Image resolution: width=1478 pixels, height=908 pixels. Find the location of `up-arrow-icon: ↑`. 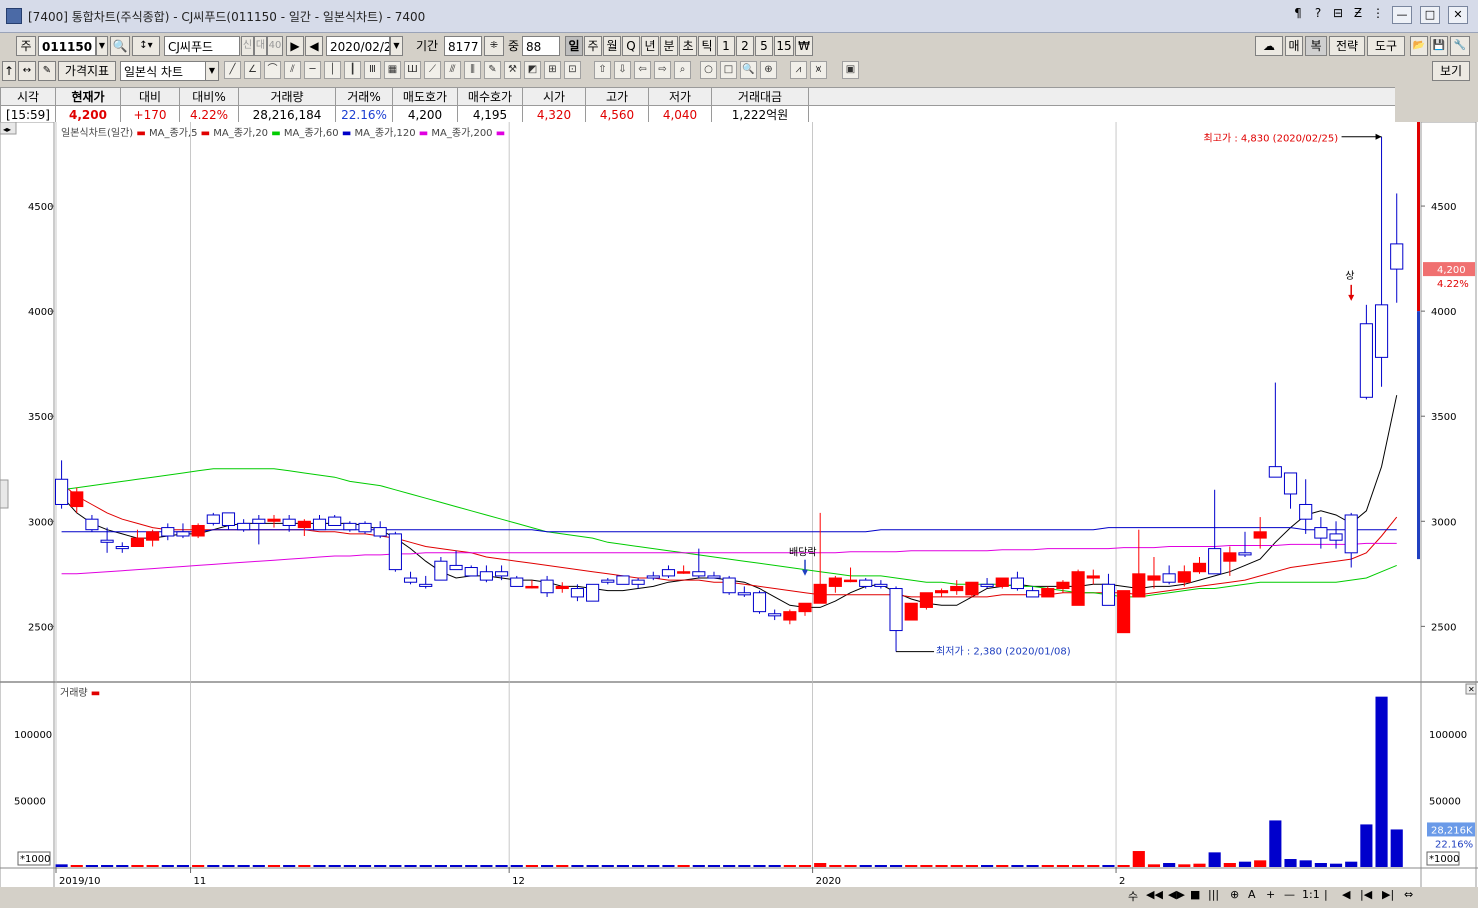

up-arrow-icon: ↑ is located at coordinates (9, 71).